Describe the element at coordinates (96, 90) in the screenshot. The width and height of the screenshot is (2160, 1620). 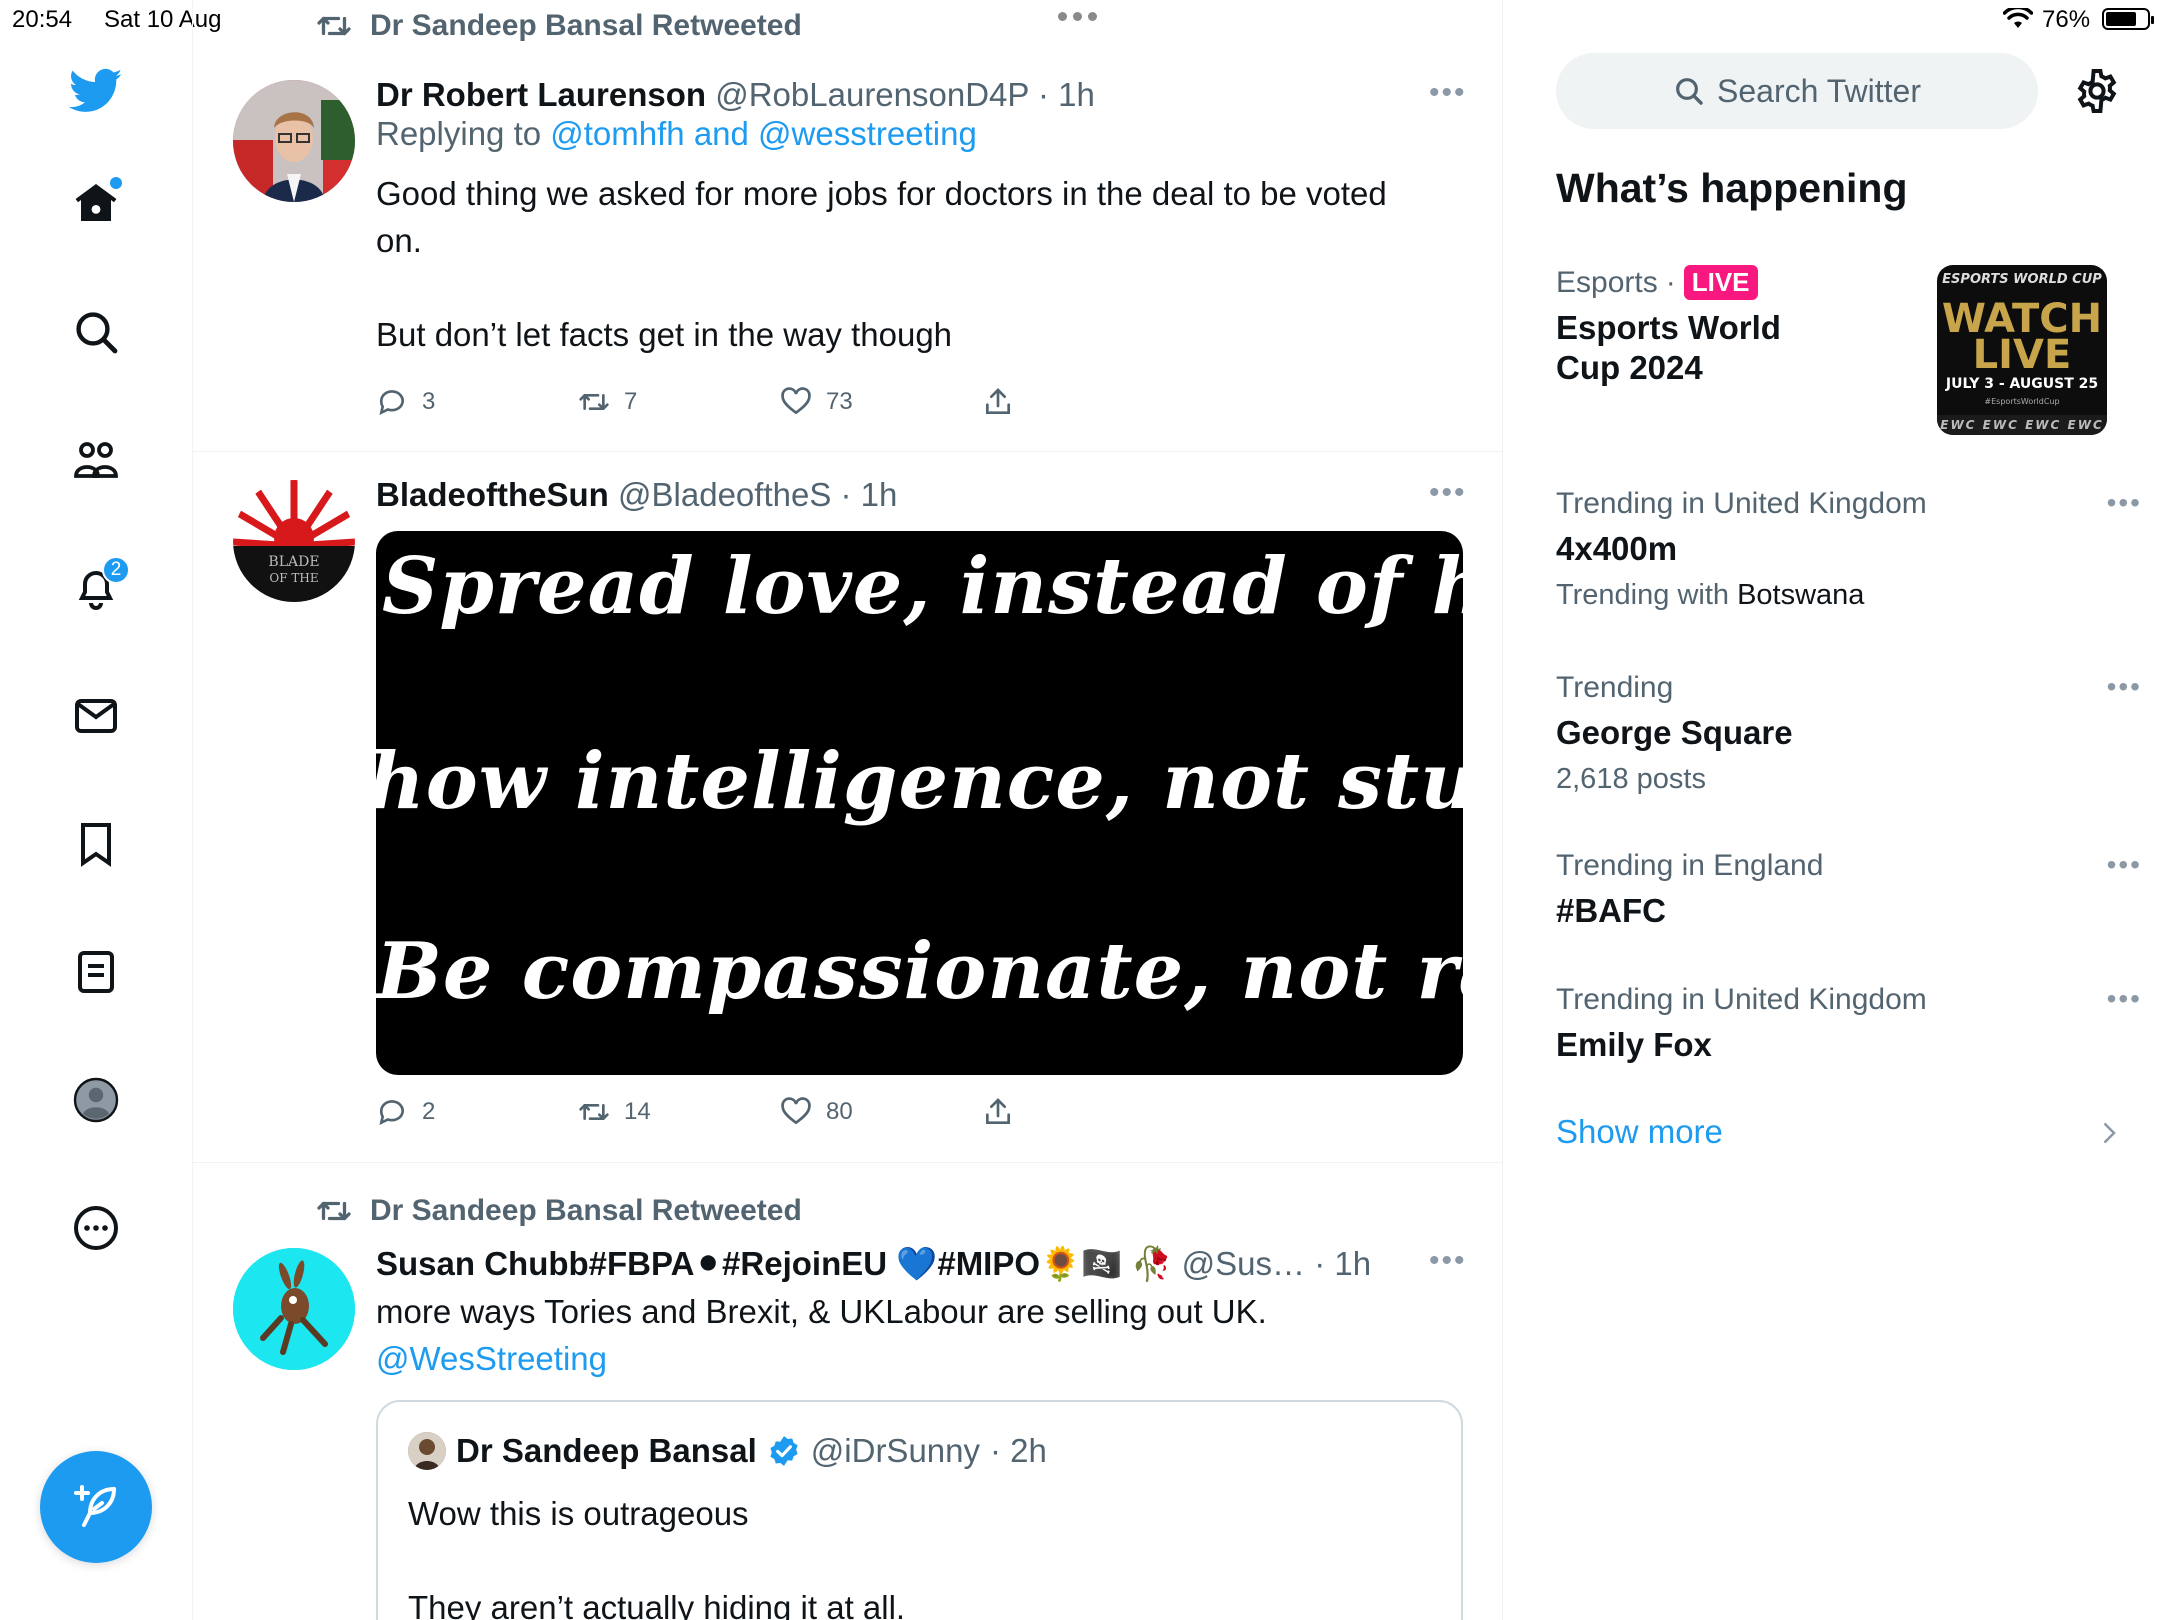
I see `twitter-logo-icon` at that location.